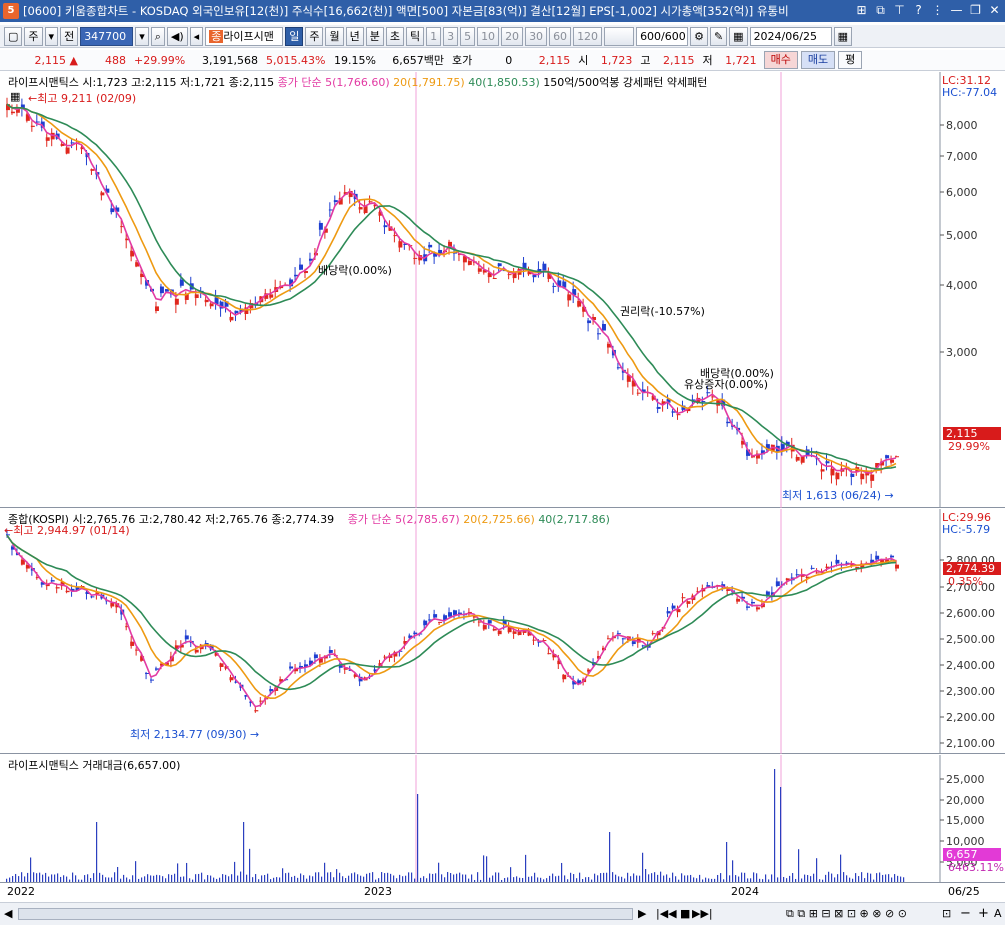 The width and height of the screenshot is (1005, 927). What do you see at coordinates (699, 36) in the screenshot?
I see `tool-icon: ⚙` at bounding box center [699, 36].